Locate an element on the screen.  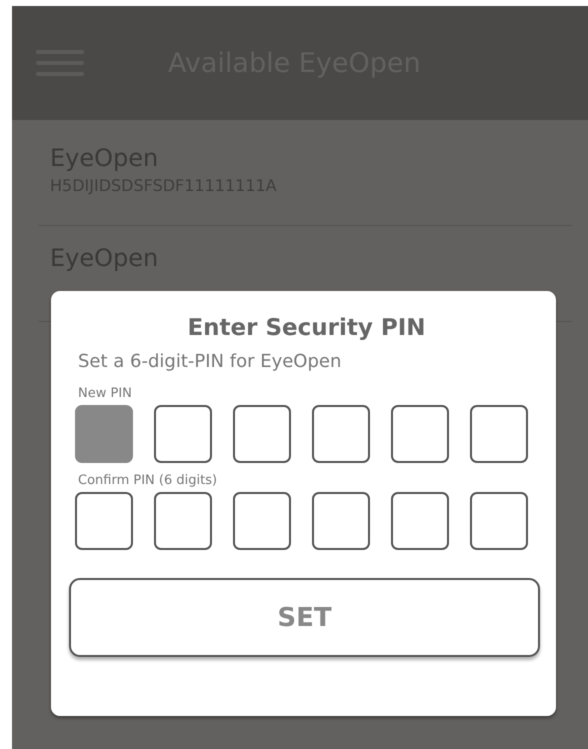
field-label: New PIN is located at coordinates (105, 393).